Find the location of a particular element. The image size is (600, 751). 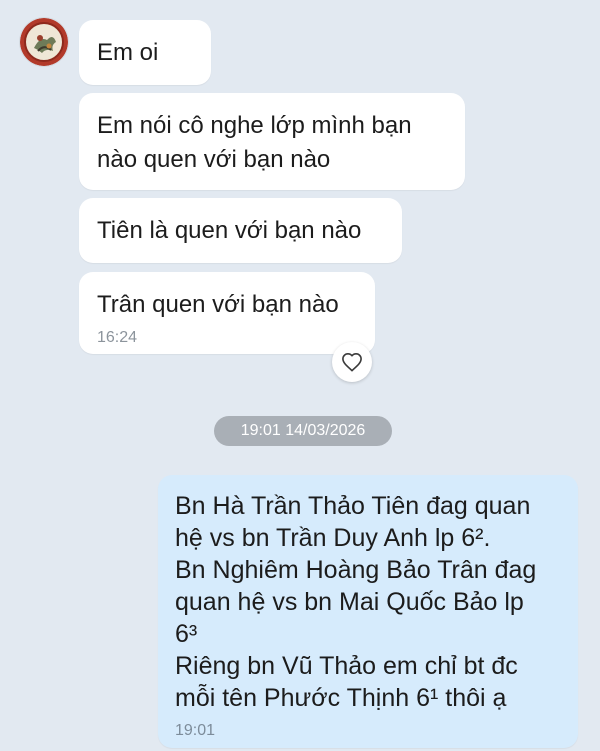

message-text: Tiên là quen với bạn nào is located at coordinates (229, 230).